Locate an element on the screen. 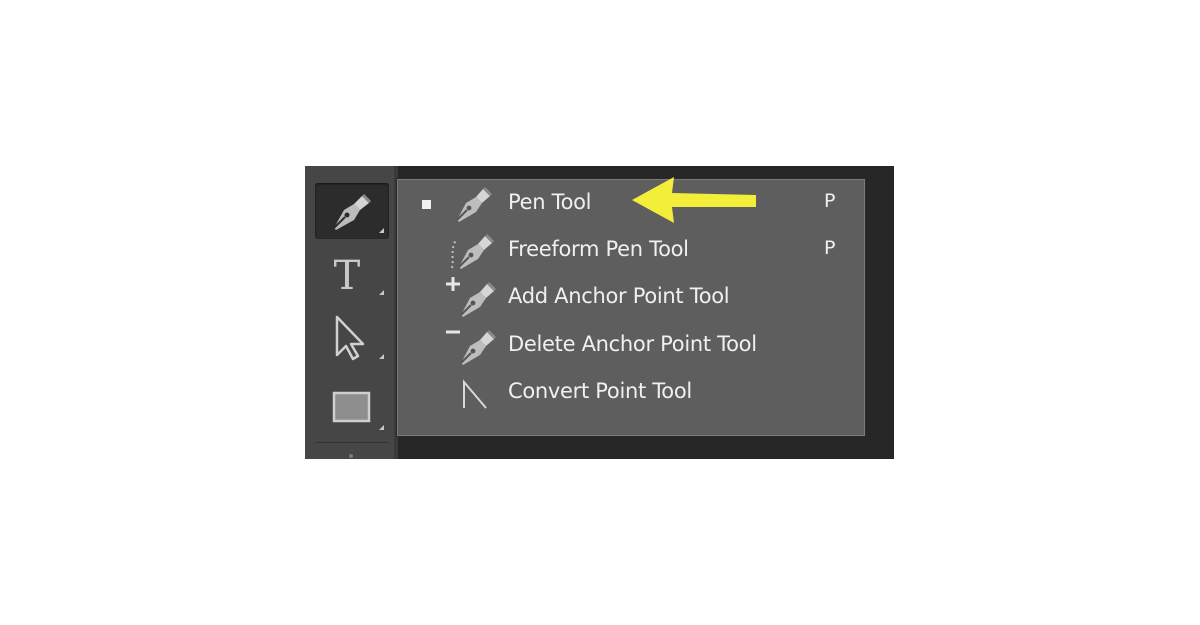 Image resolution: width=1200 pixels, height=625 pixels. toolbar-pen-tool-button is located at coordinates (352, 211).